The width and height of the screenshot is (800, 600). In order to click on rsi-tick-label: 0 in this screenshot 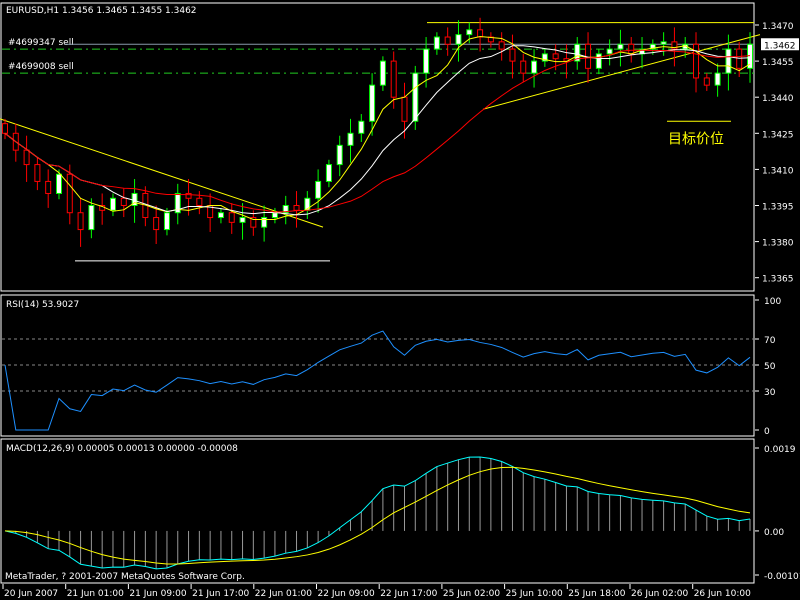, I will do `click(767, 432)`.